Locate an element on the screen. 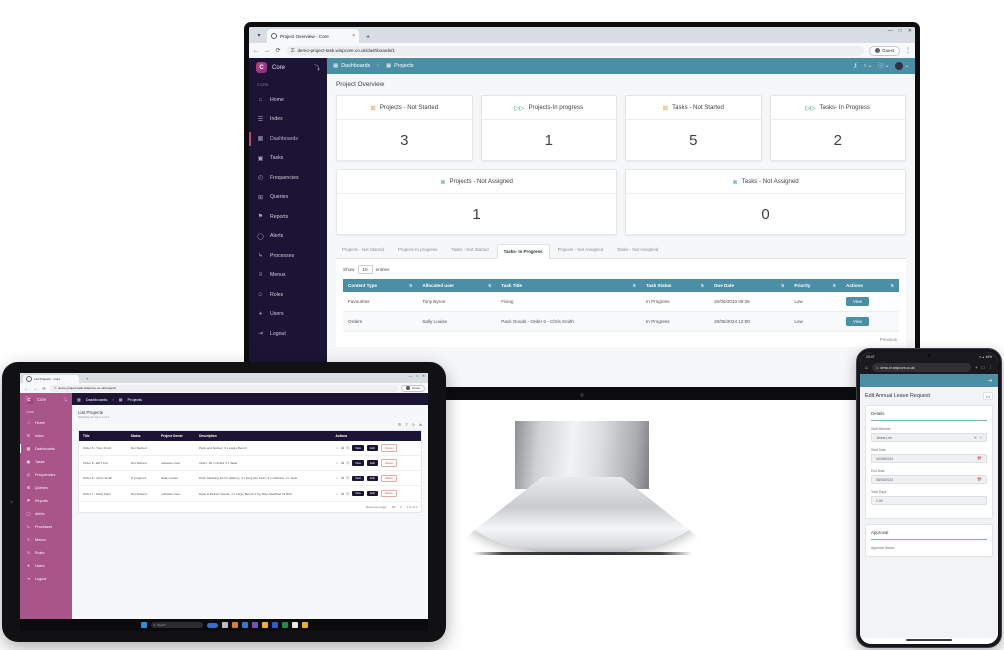  tab-5: Tasks - Not Assigned is located at coordinates (637, 250).